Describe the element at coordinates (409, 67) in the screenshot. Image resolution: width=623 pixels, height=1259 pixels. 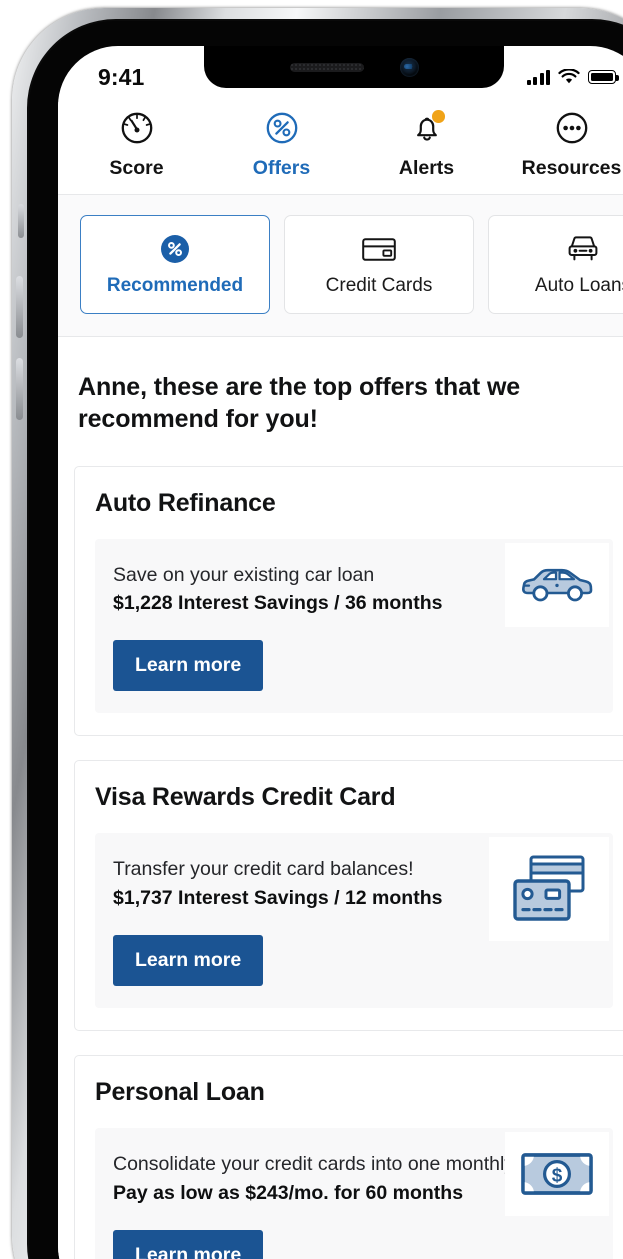
I see `front-camera-icon` at that location.